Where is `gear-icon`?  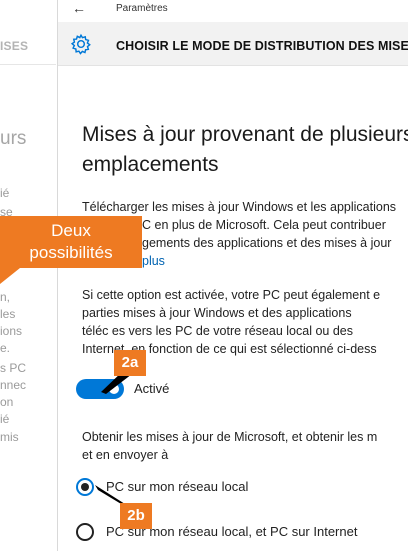
gear-icon is located at coordinates (80, 44).